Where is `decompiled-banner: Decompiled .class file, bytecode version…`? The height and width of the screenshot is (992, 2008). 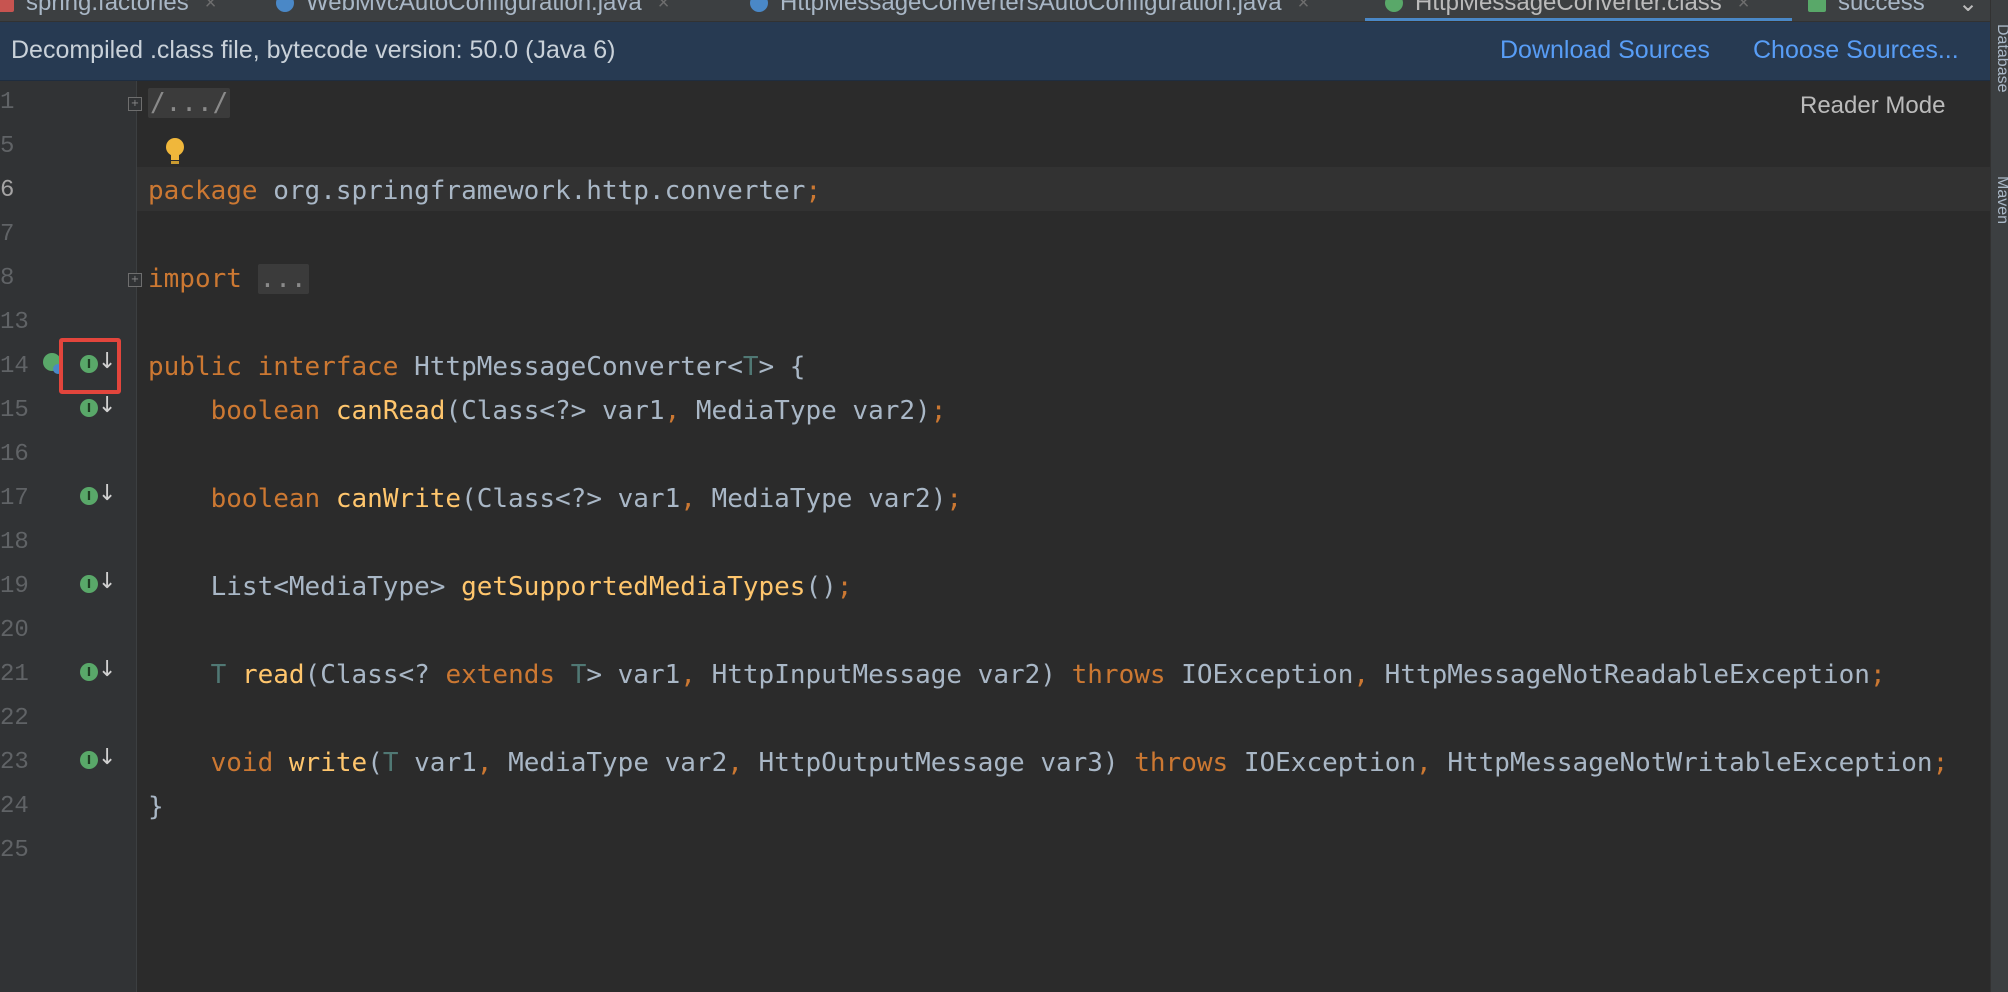
decompiled-banner: Decompiled .class file, bytecode version… is located at coordinates (995, 51).